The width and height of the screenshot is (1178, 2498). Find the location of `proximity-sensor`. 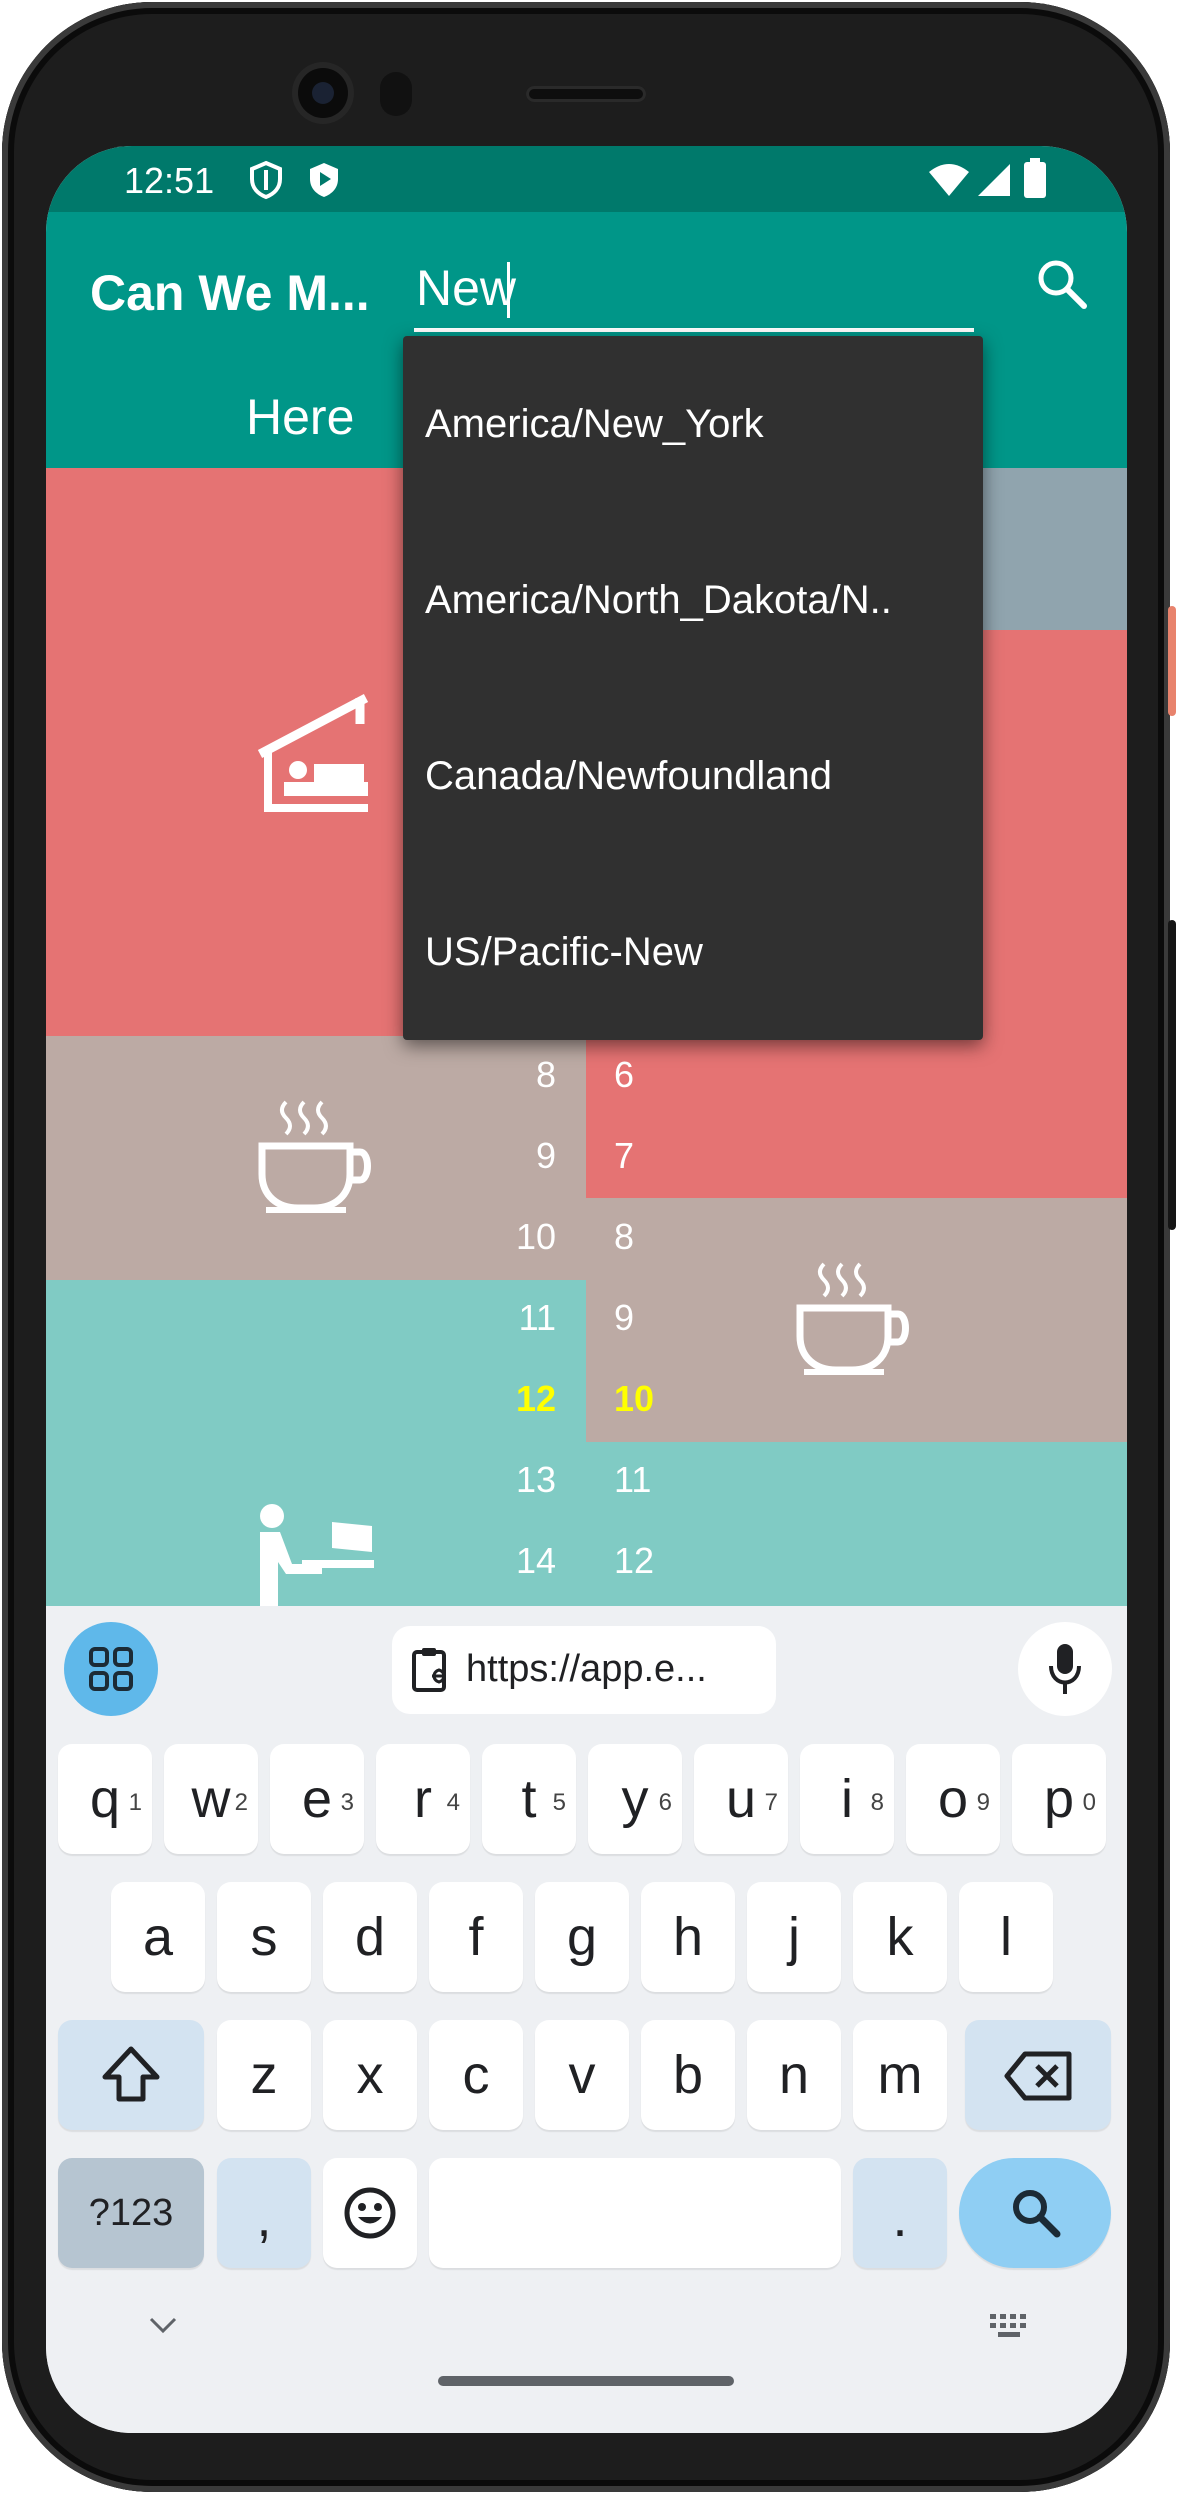

proximity-sensor is located at coordinates (396, 94).